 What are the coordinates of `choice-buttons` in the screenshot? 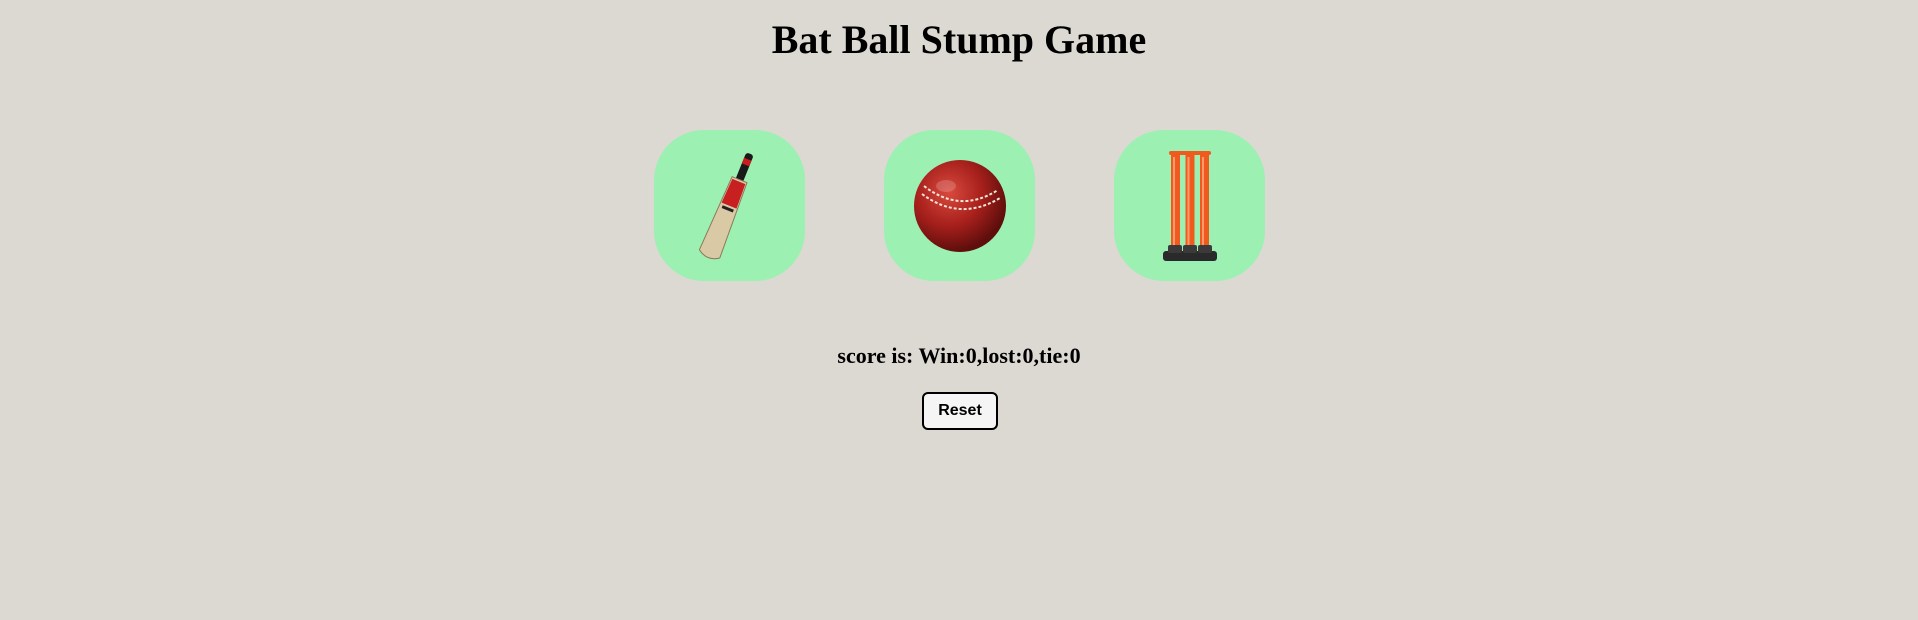 It's located at (959, 206).